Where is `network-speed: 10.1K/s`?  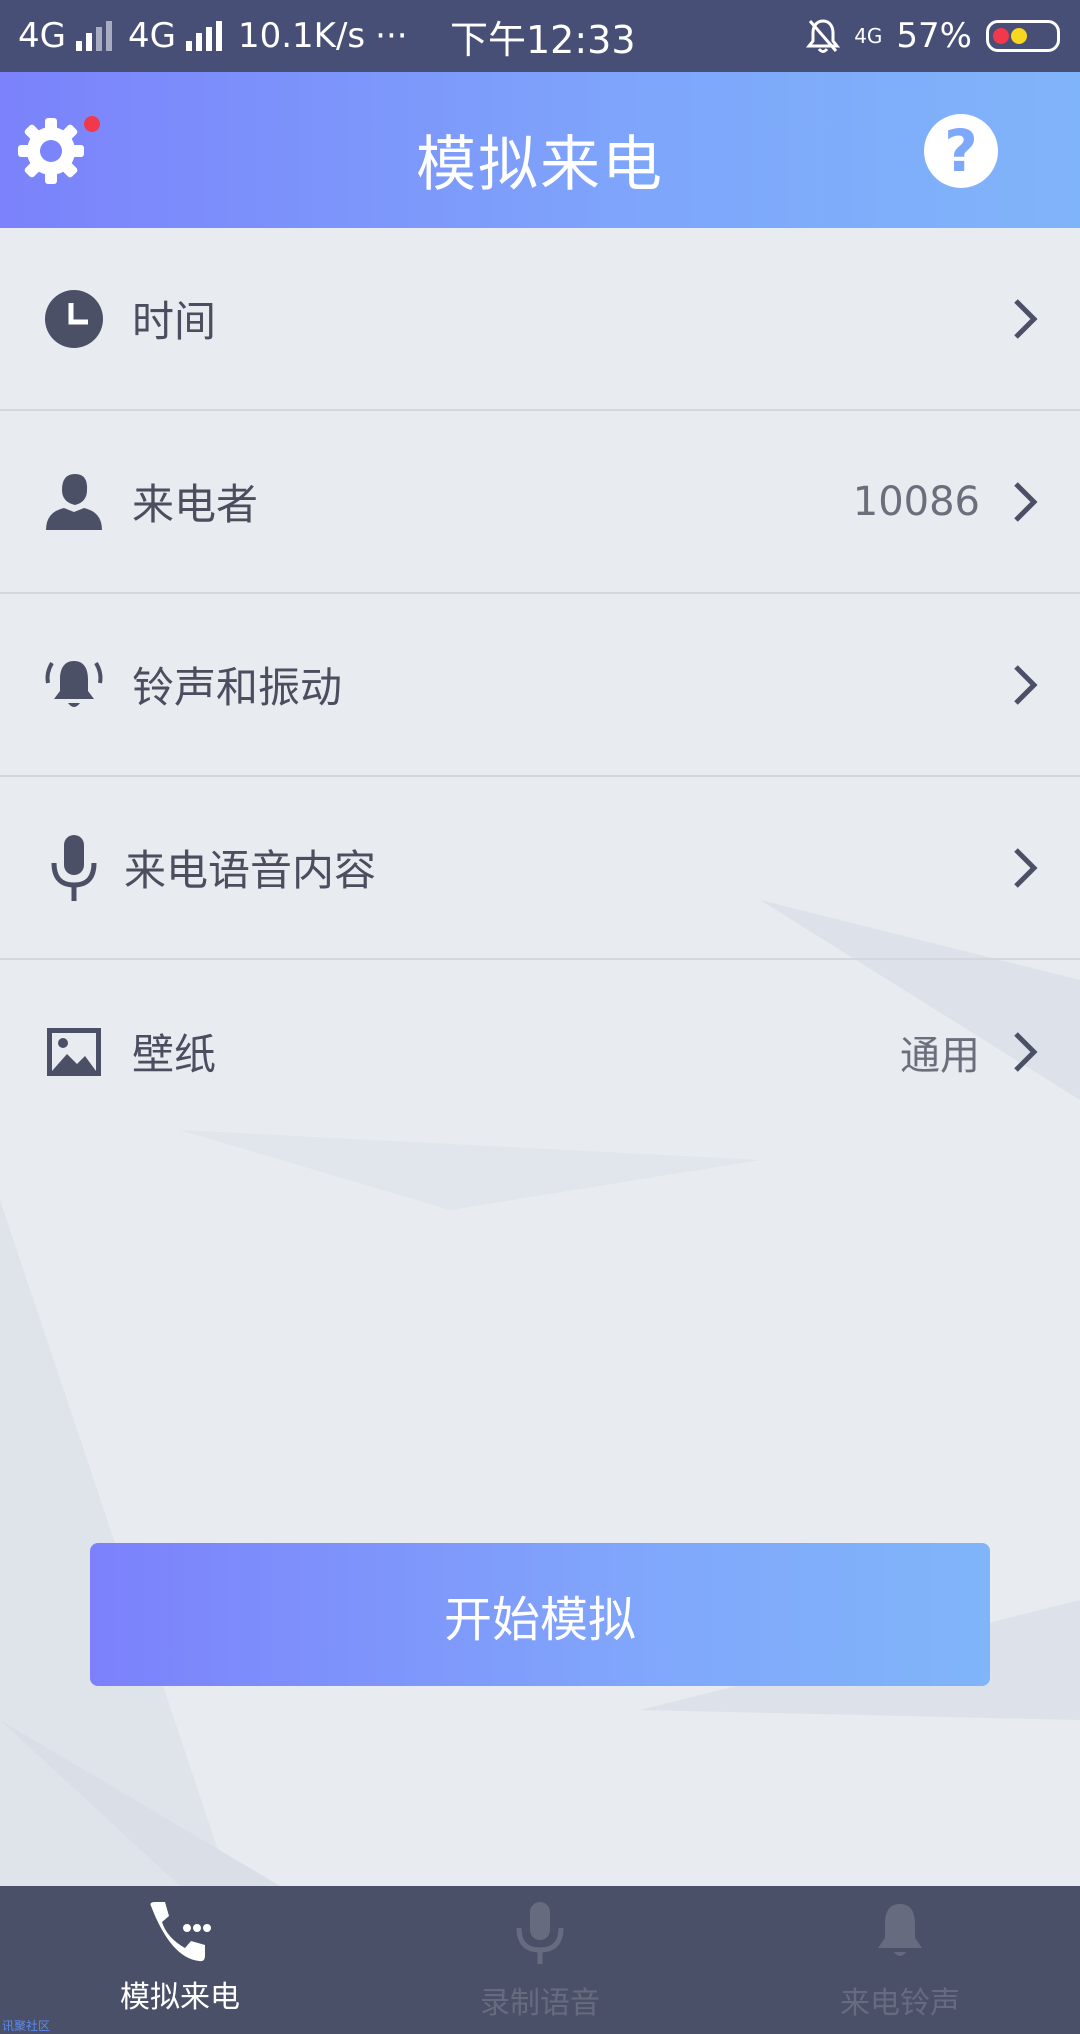
network-speed: 10.1K/s is located at coordinates (301, 36).